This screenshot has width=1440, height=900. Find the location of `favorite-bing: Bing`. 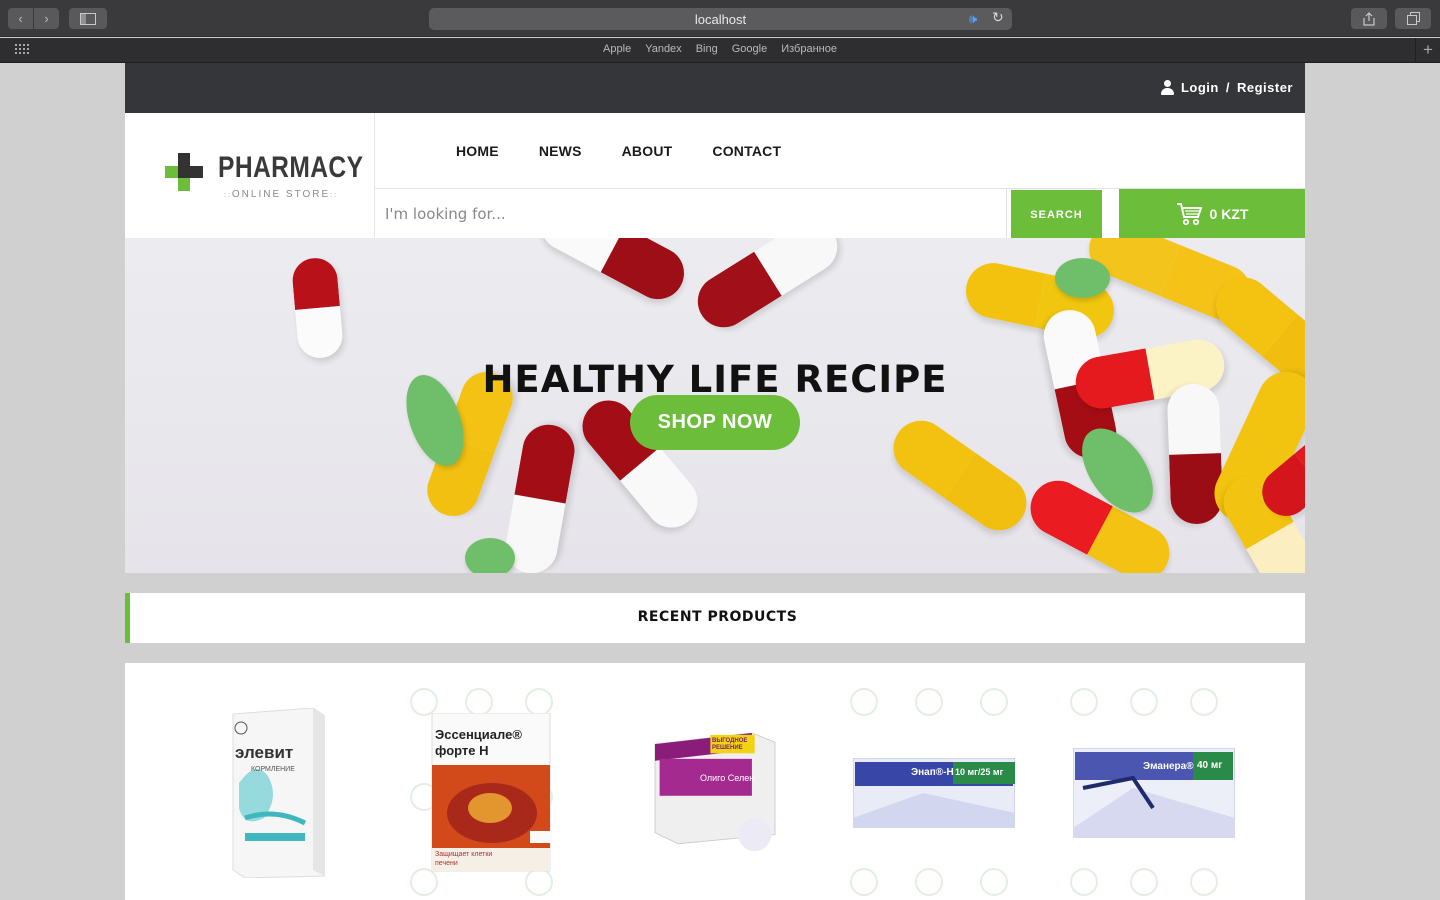

favorite-bing: Bing is located at coordinates (707, 49).